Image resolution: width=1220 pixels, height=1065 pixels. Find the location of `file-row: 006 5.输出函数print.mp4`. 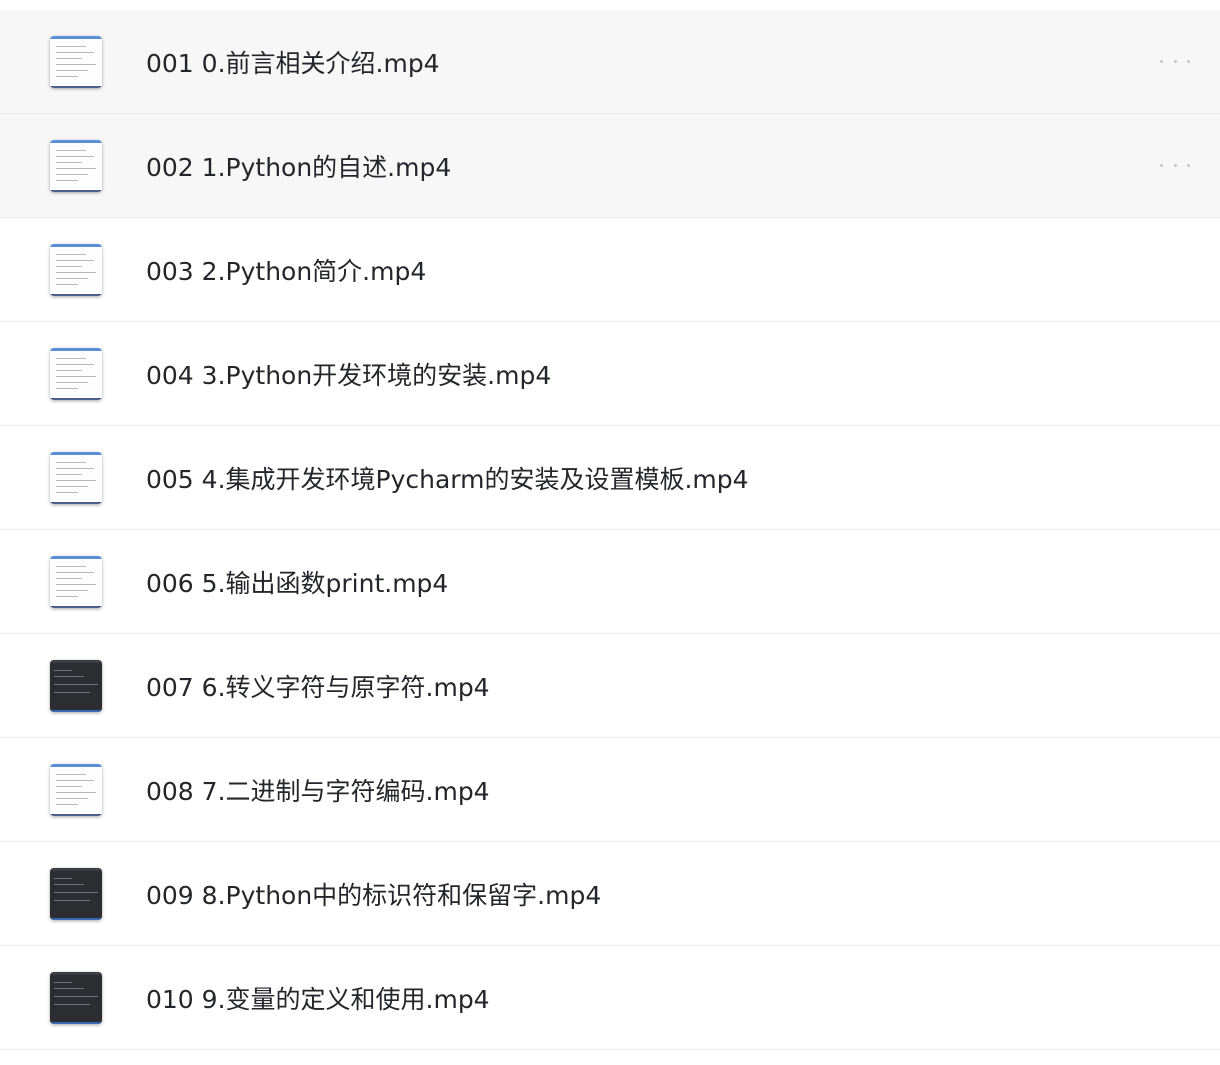

file-row: 006 5.输出函数print.mp4 is located at coordinates (610, 582).